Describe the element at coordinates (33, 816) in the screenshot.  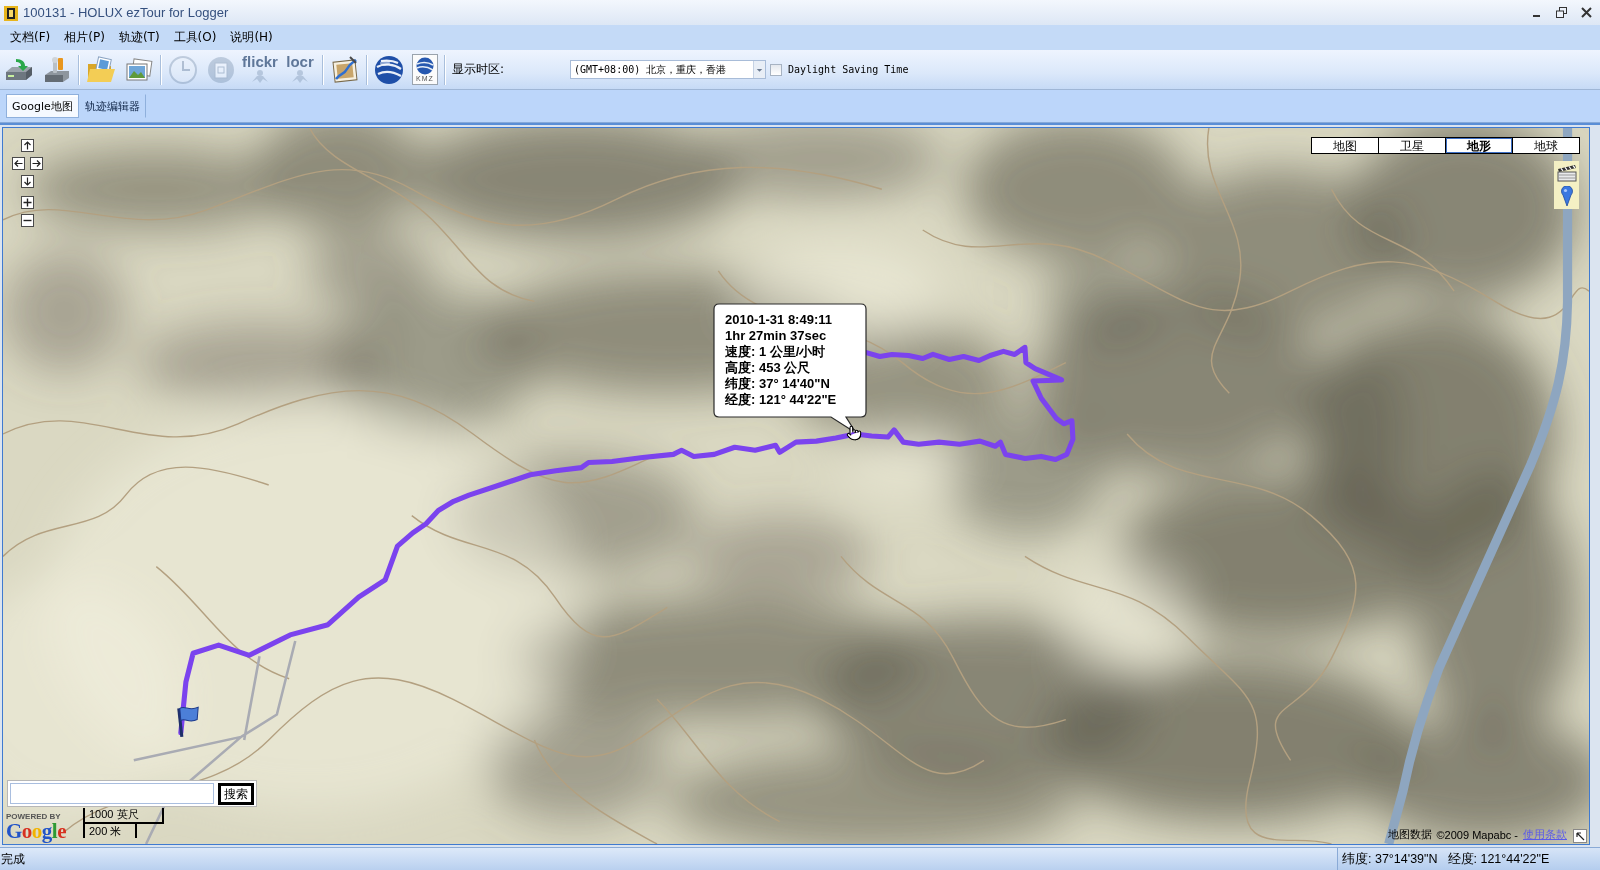
I see `powered-by-text: POWERED BY` at that location.